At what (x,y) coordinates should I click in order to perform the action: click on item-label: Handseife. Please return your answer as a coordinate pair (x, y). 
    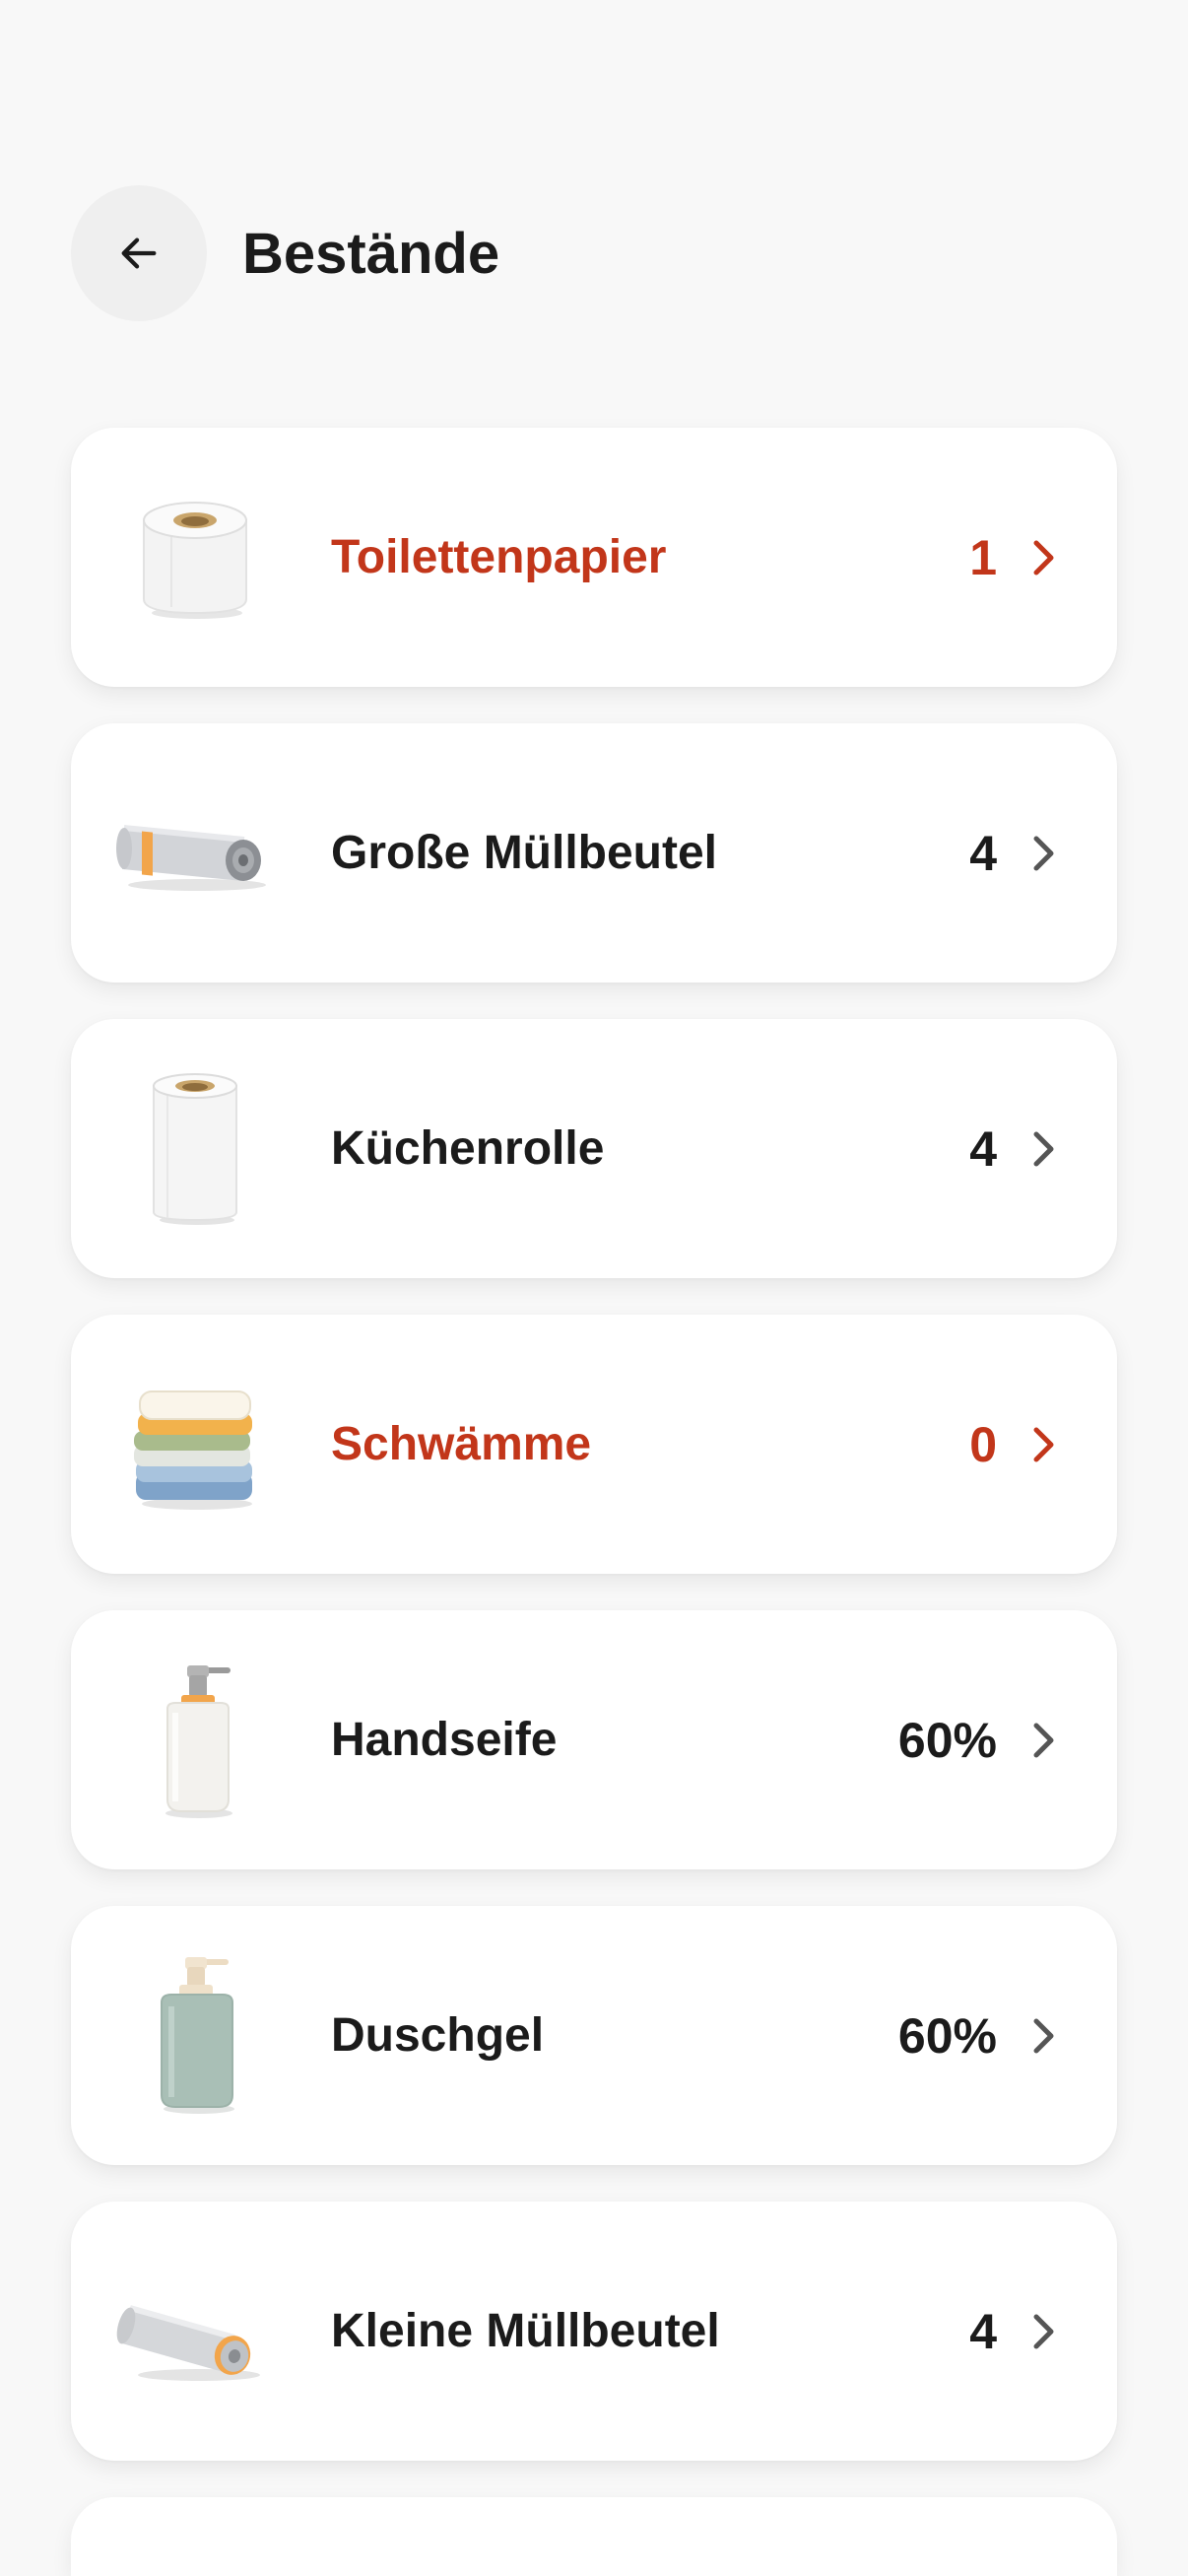
    Looking at the image, I should click on (444, 1740).